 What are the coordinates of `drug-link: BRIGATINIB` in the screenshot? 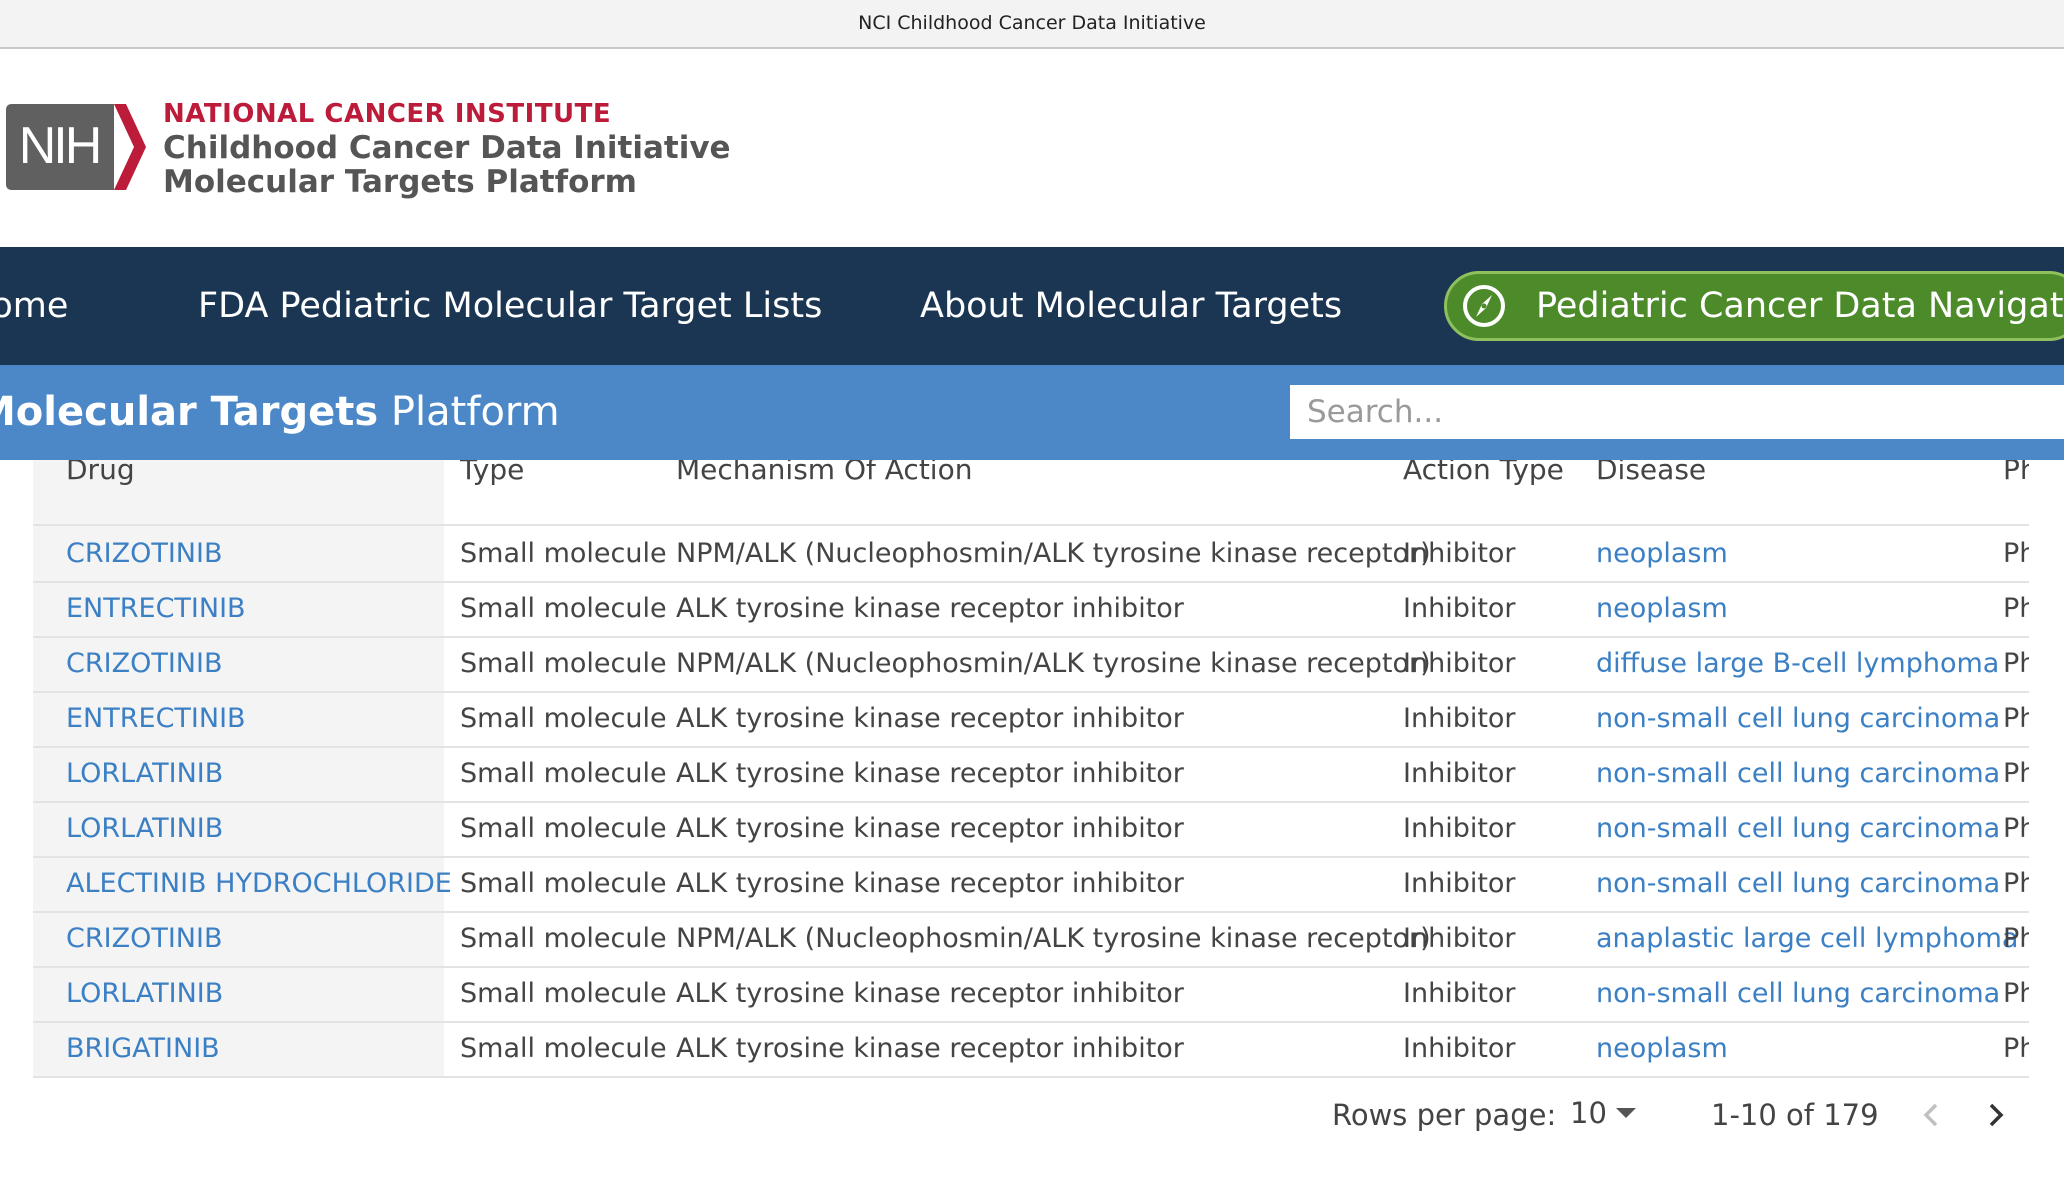 It's located at (143, 1048).